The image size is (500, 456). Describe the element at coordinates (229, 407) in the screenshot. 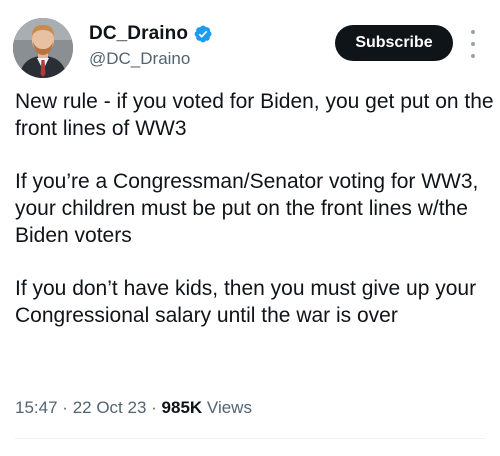

I see `views-label: Views` at that location.